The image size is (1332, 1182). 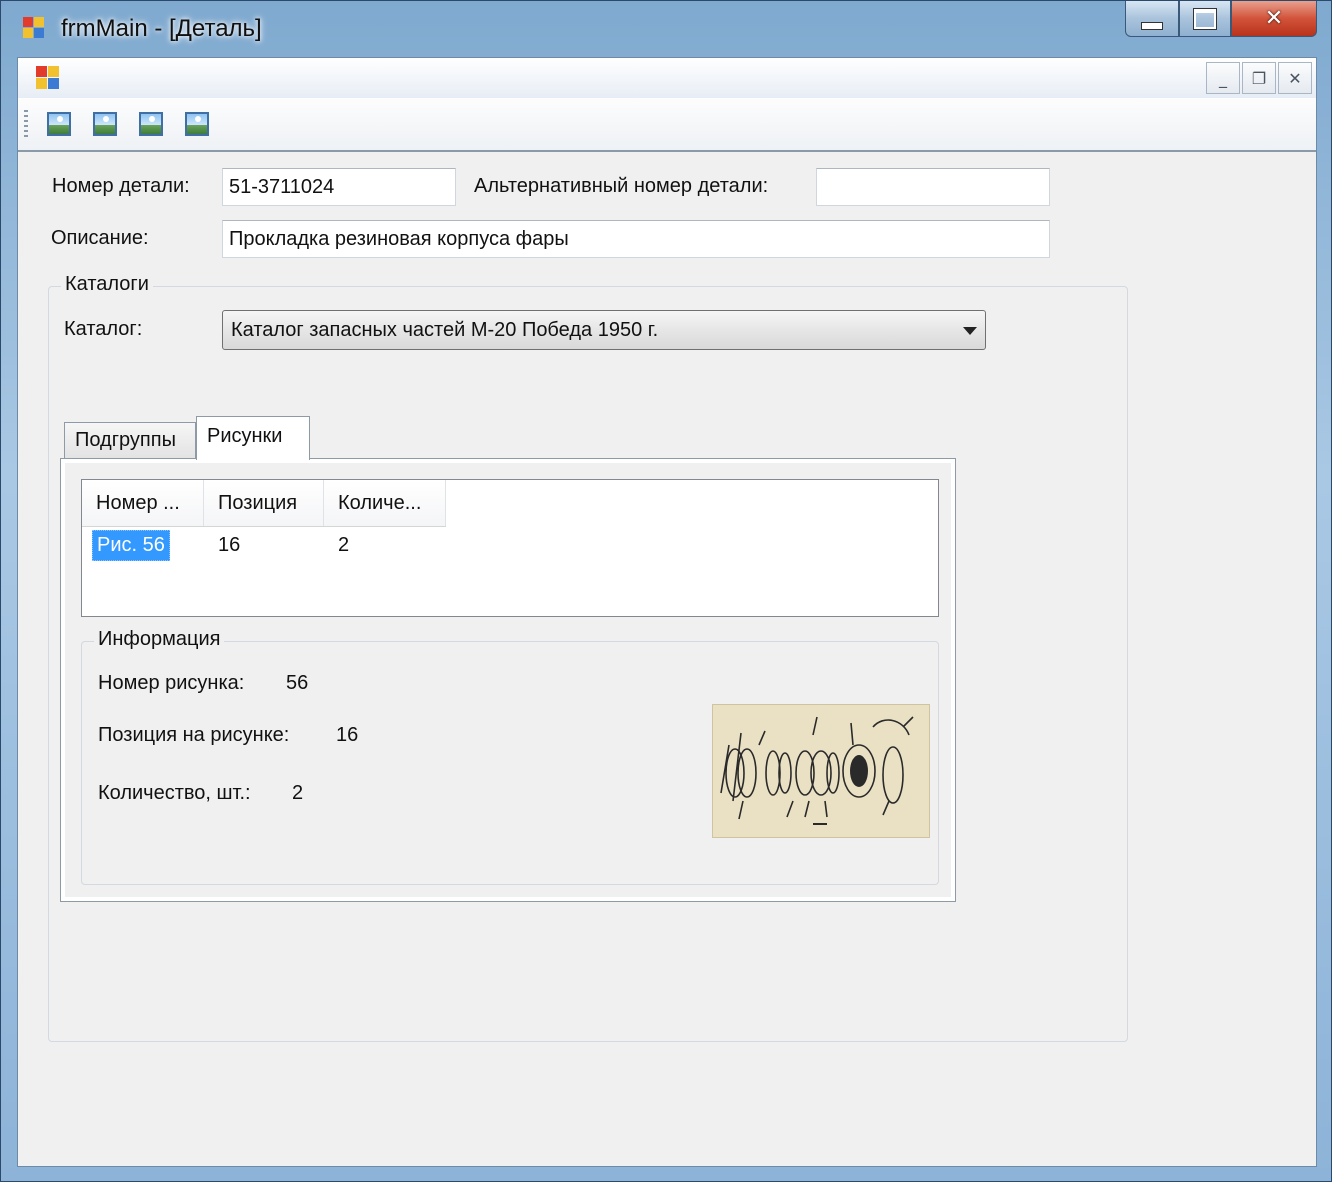 I want to click on catalogs-group-title: Каталоги, so click(x=107, y=284).